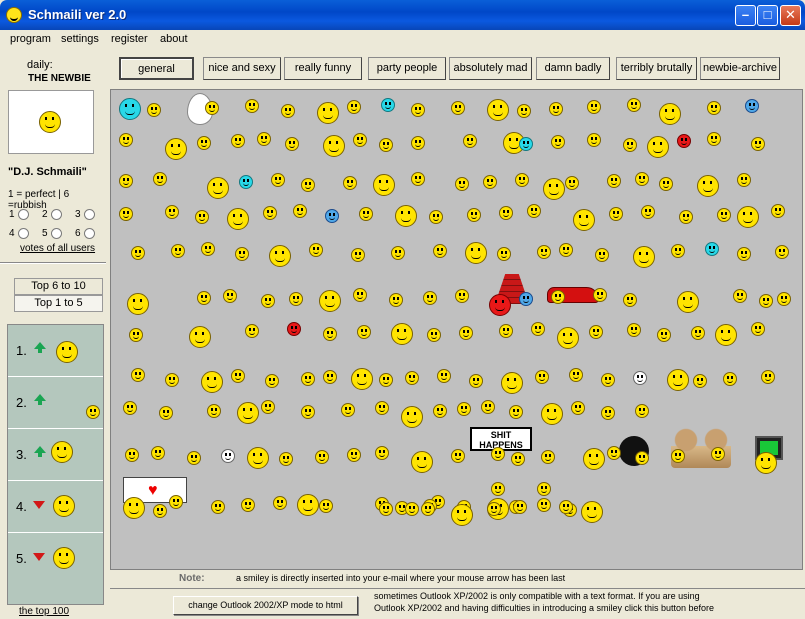  I want to click on tab-absolutely-mad: absolutely mad, so click(490, 68).